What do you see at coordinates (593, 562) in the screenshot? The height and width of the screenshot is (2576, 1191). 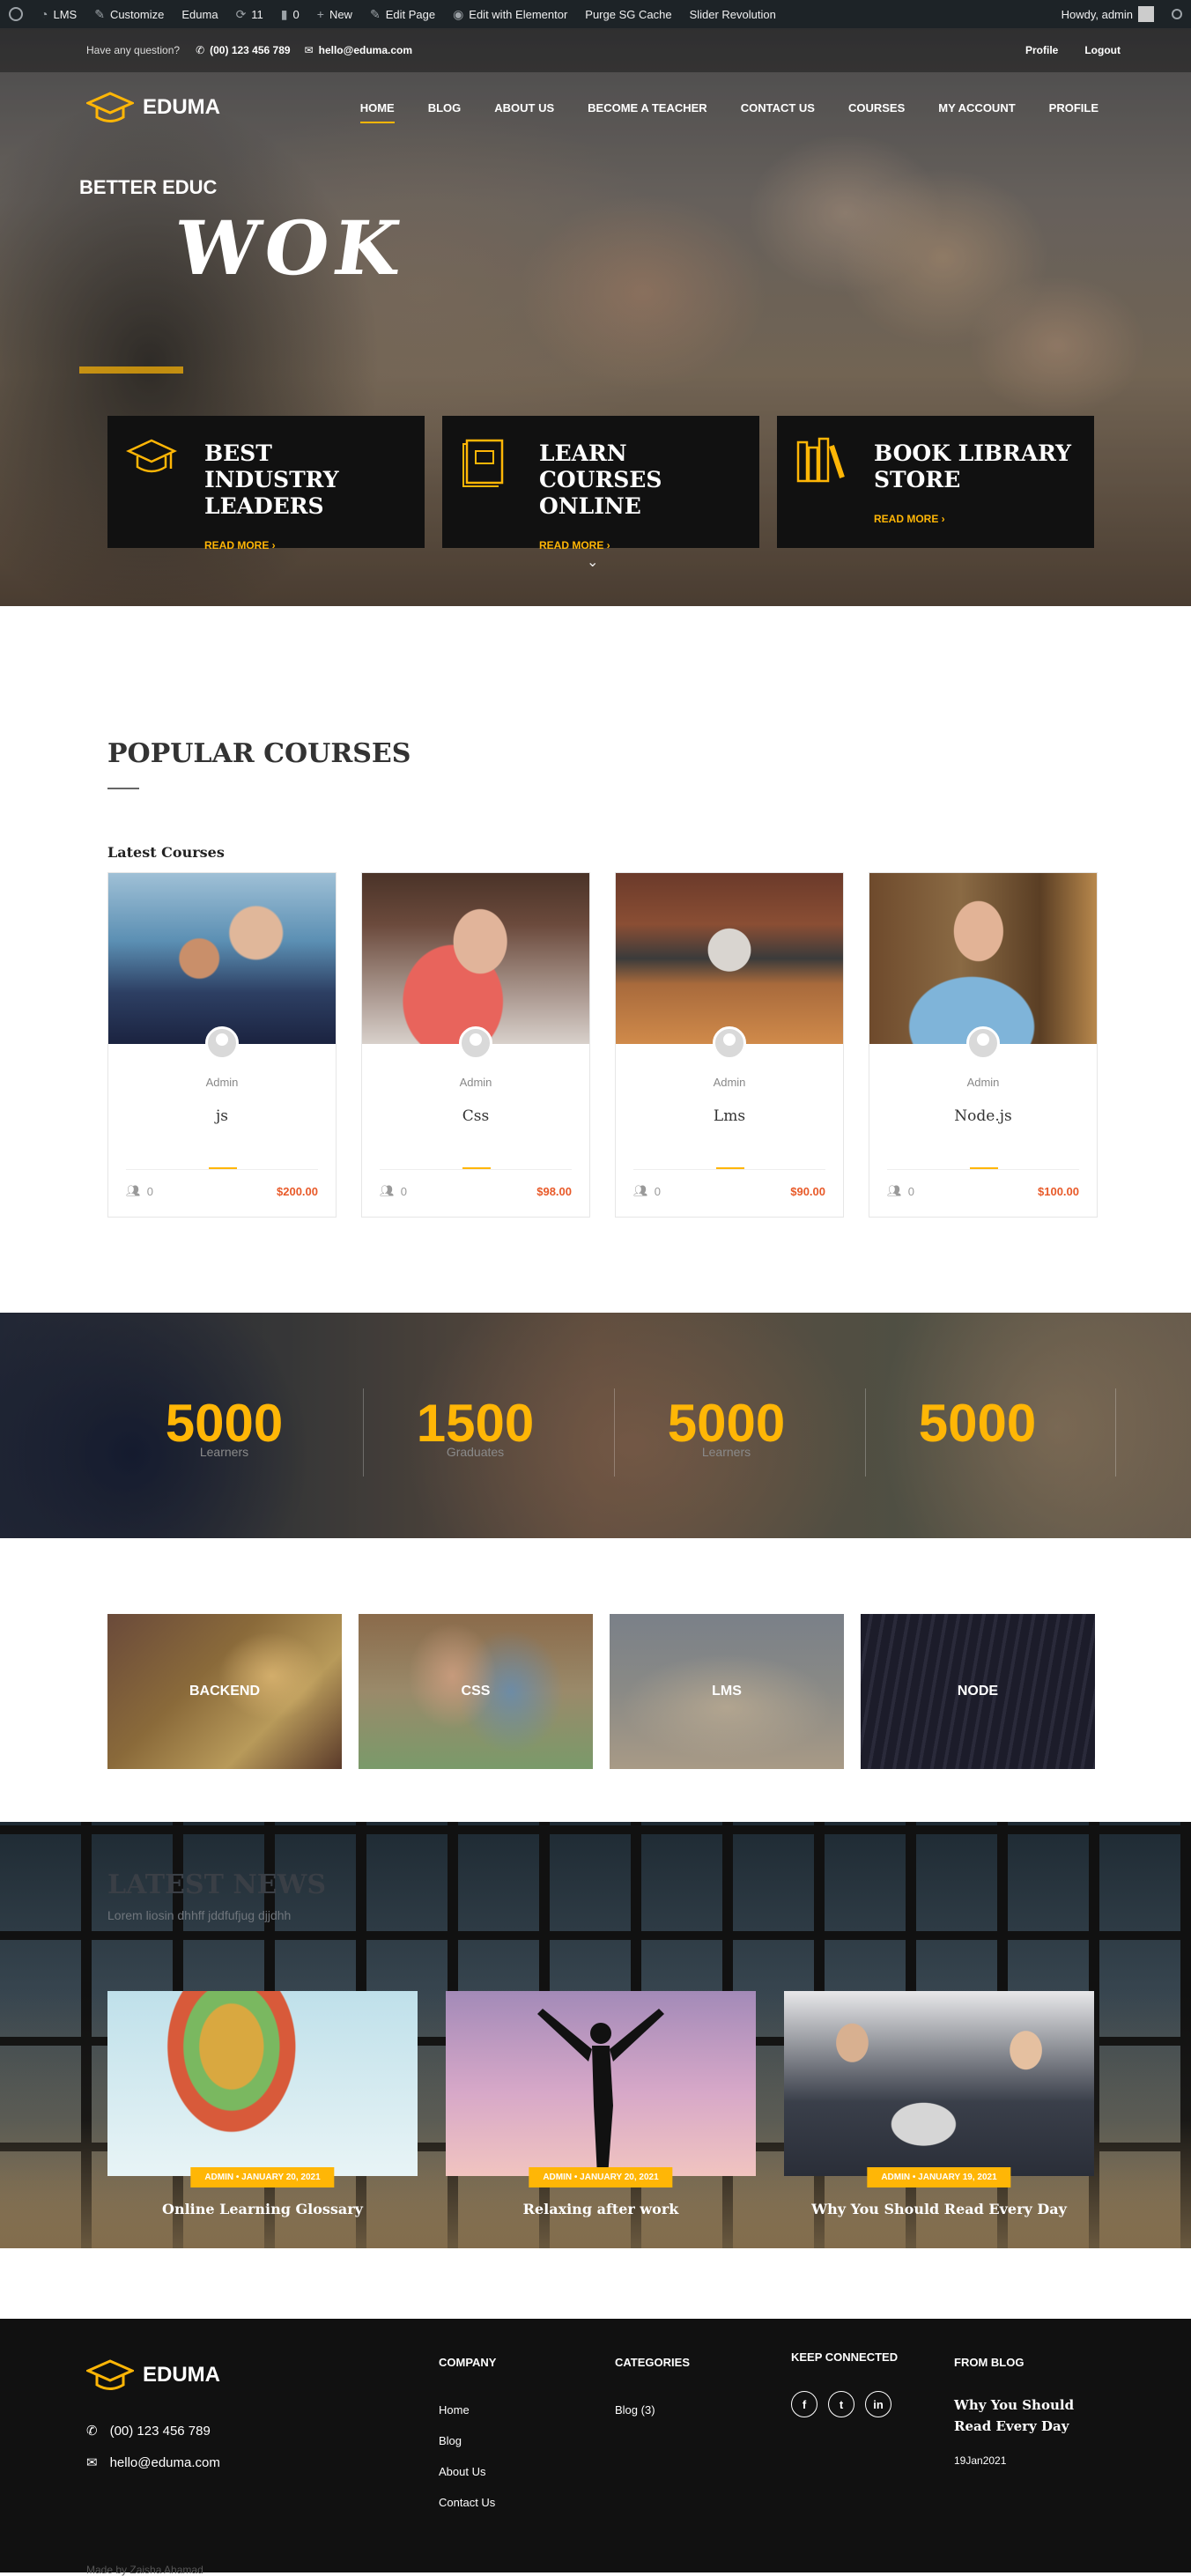 I see `chevron-down-icon: ⌄` at bounding box center [593, 562].